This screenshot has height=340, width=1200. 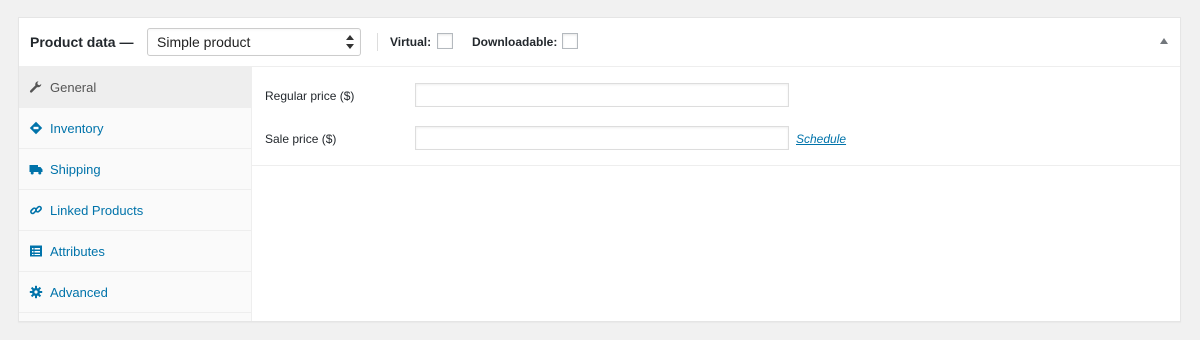 What do you see at coordinates (36, 292) in the screenshot?
I see `gear-icon` at bounding box center [36, 292].